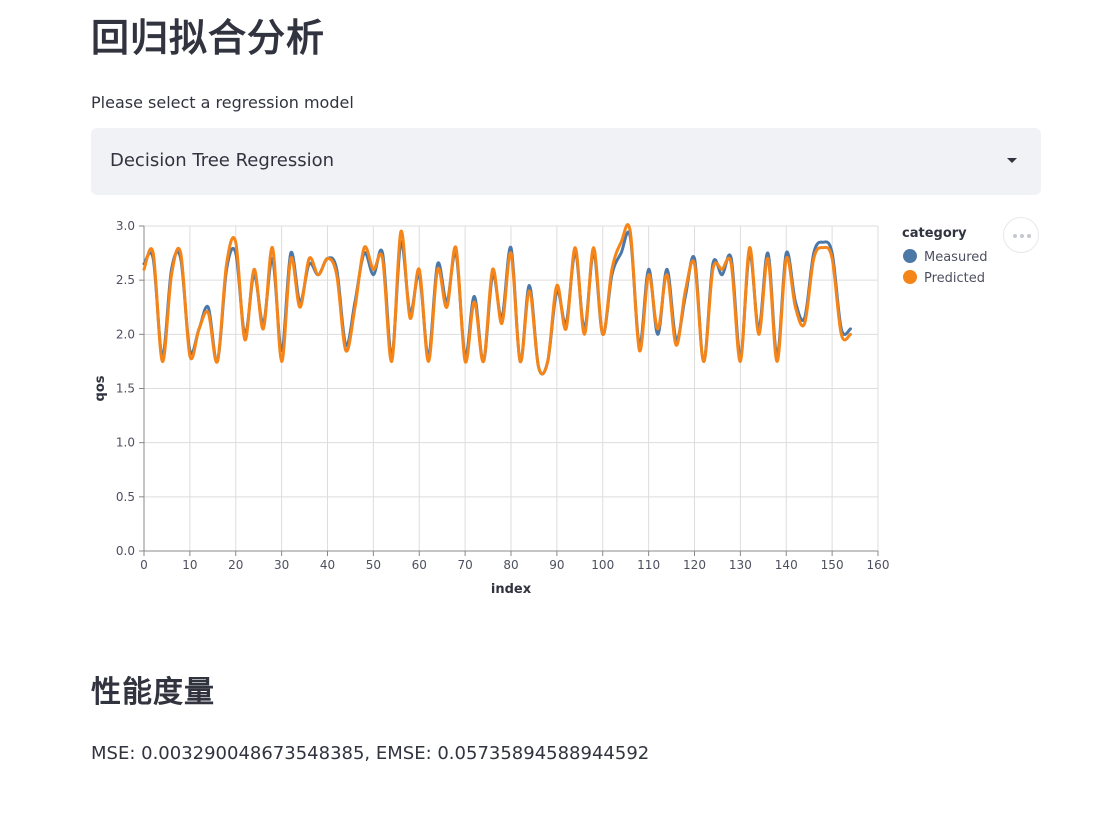 This screenshot has width=1094, height=824. Describe the element at coordinates (222, 160) in the screenshot. I see `selected-model-value: Decision Tree Regression` at that location.